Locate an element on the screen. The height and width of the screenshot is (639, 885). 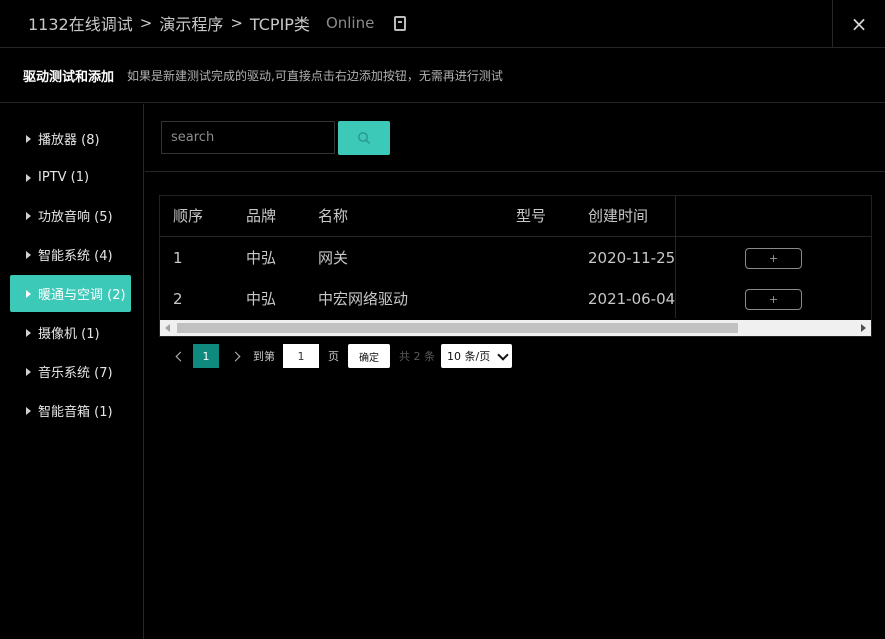
subheader: 驱动测试和添加 如果是新建测试完成的驱动,可直接点击右边添加按钮，无需再进行测试 is located at coordinates (442, 76).